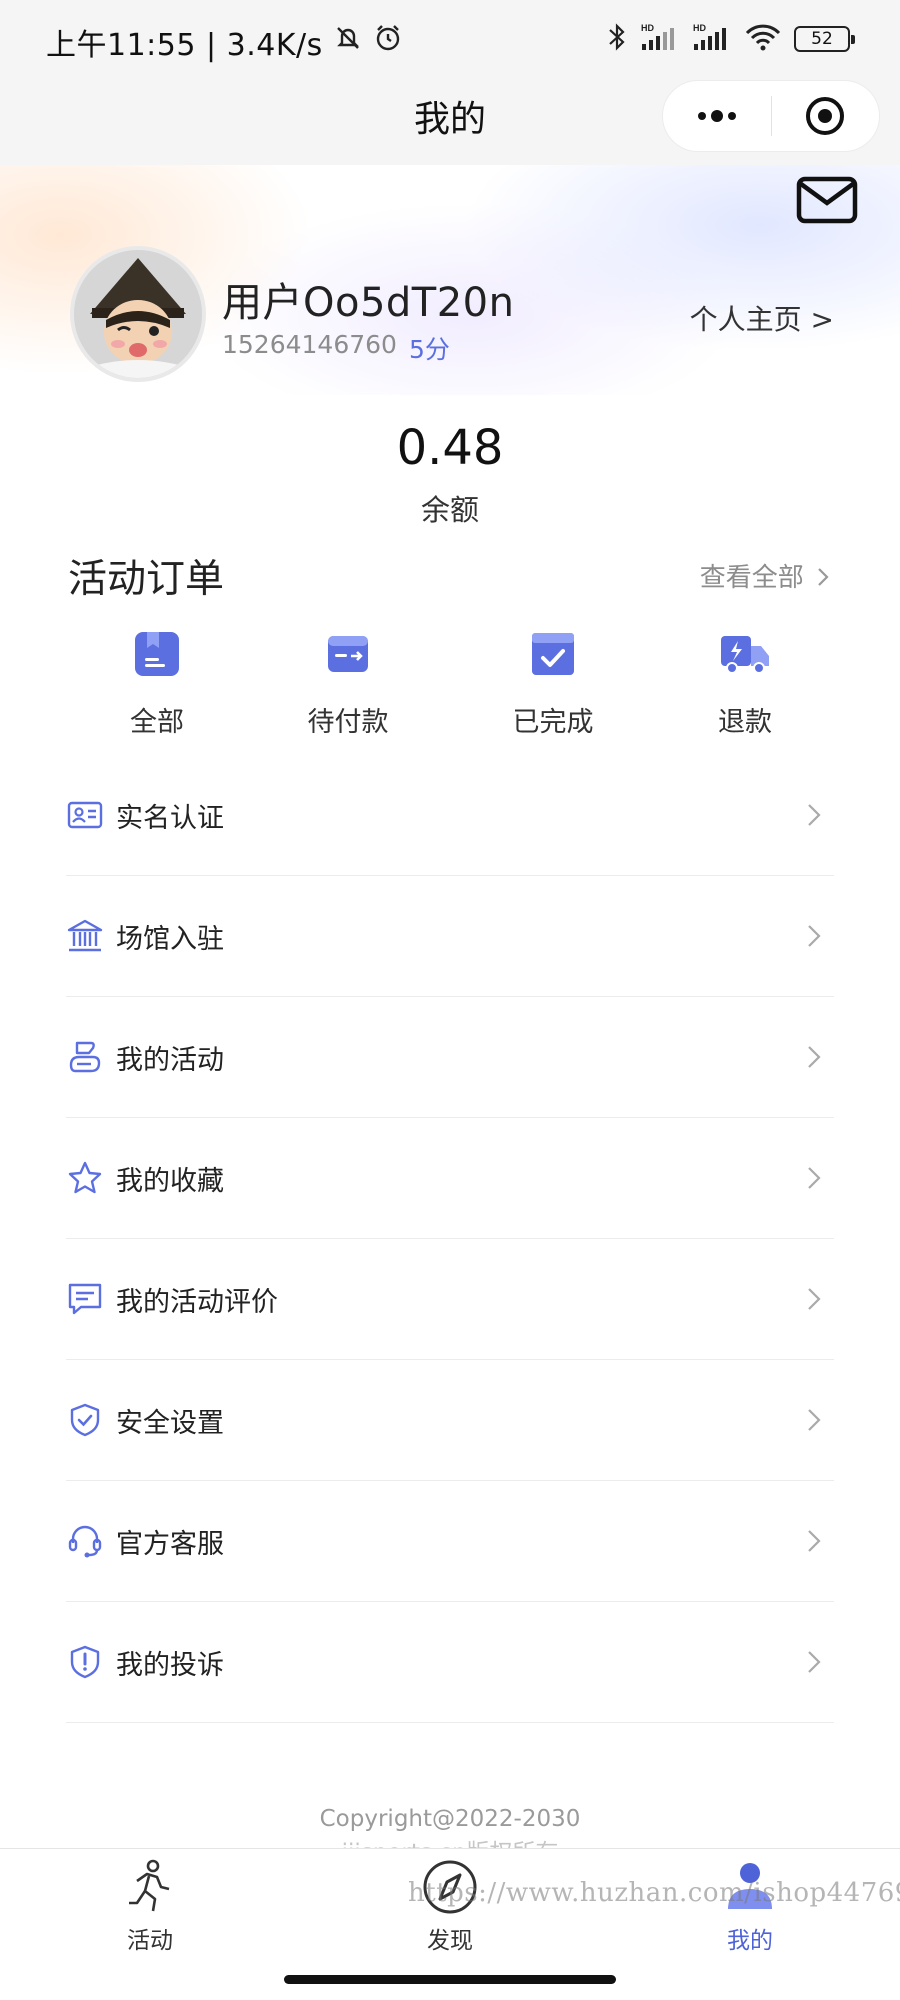 The height and width of the screenshot is (2000, 900). I want to click on pending-payment-icon, so click(348, 654).